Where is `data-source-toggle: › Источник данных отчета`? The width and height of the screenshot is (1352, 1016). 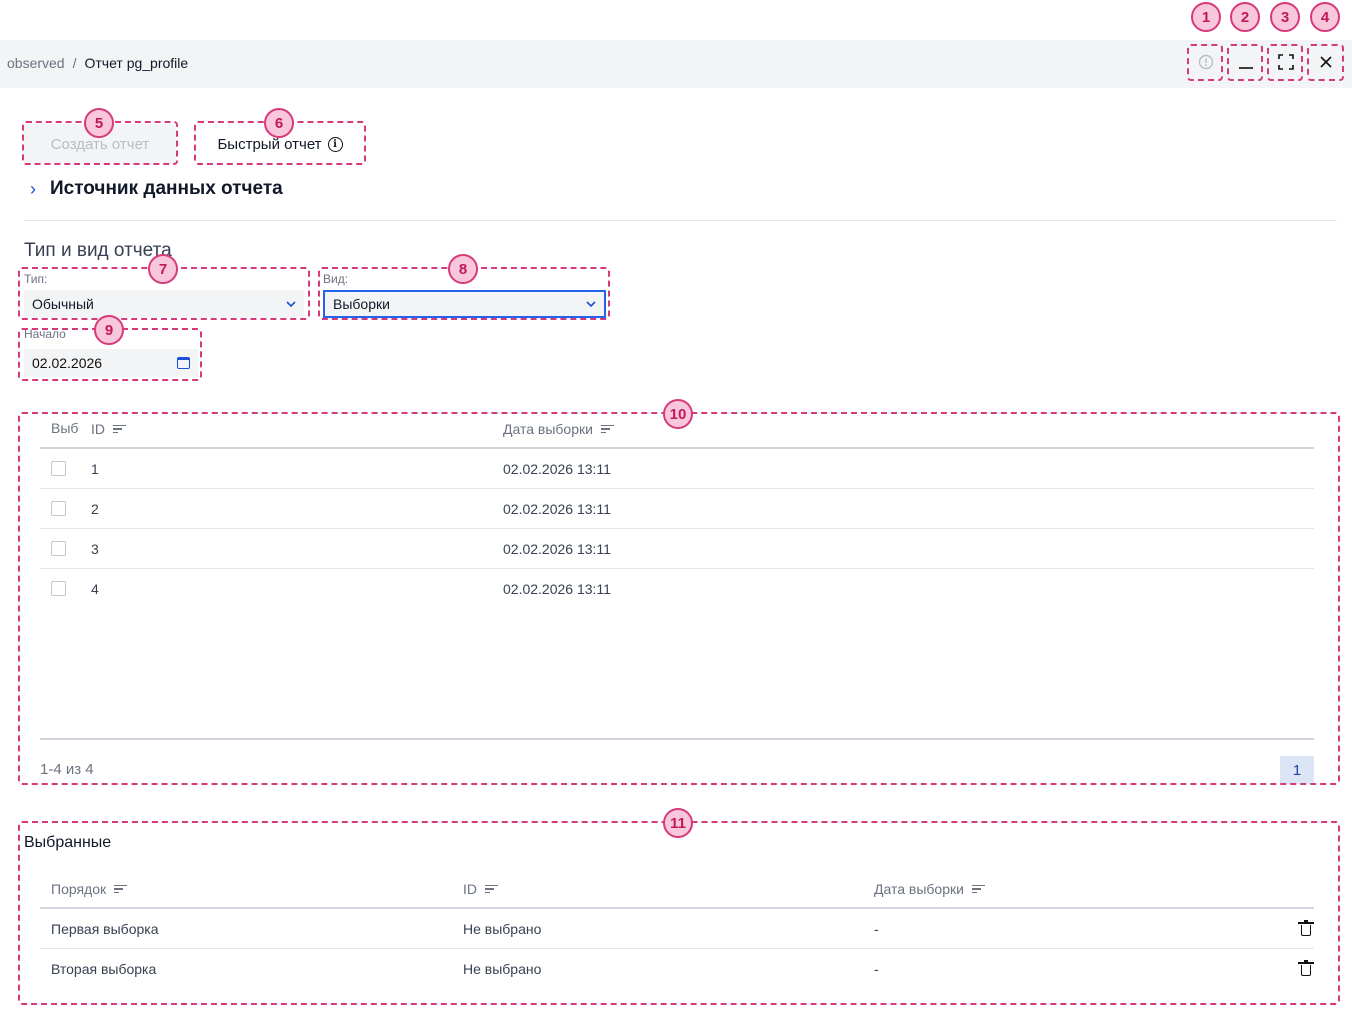 data-source-toggle: › Источник данных отчета is located at coordinates (156, 189).